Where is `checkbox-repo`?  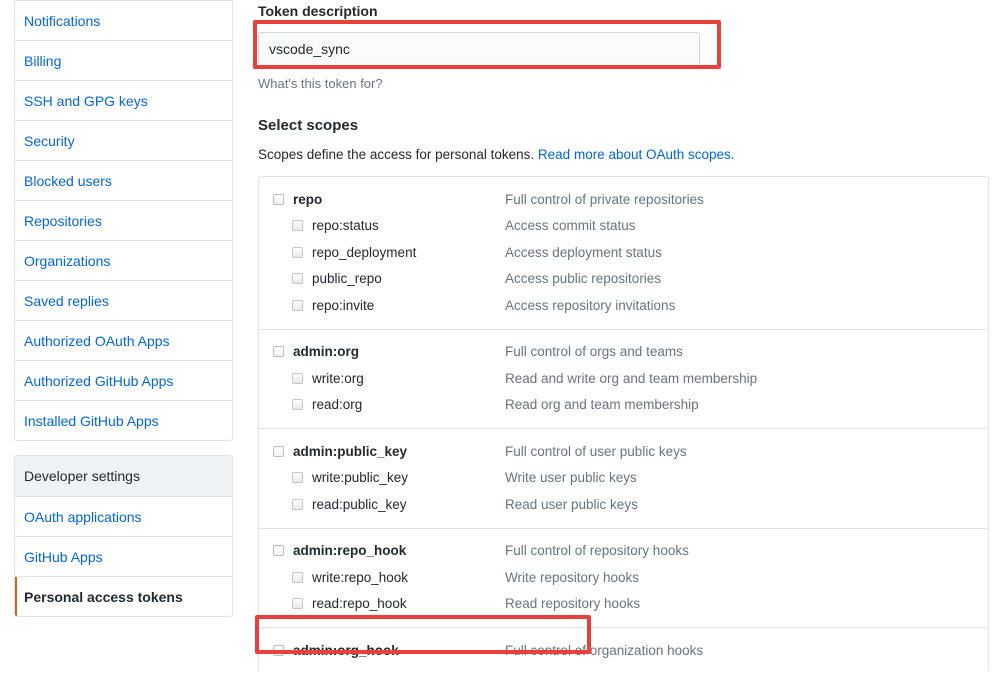
checkbox-repo is located at coordinates (278, 199).